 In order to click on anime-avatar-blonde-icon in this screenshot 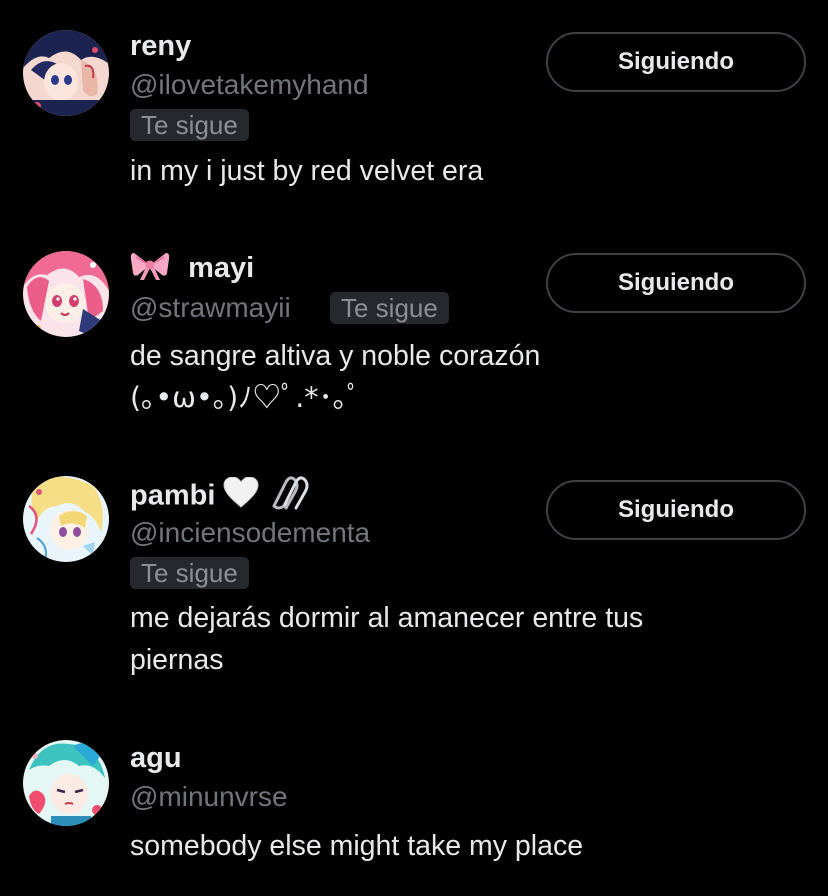, I will do `click(66, 519)`.